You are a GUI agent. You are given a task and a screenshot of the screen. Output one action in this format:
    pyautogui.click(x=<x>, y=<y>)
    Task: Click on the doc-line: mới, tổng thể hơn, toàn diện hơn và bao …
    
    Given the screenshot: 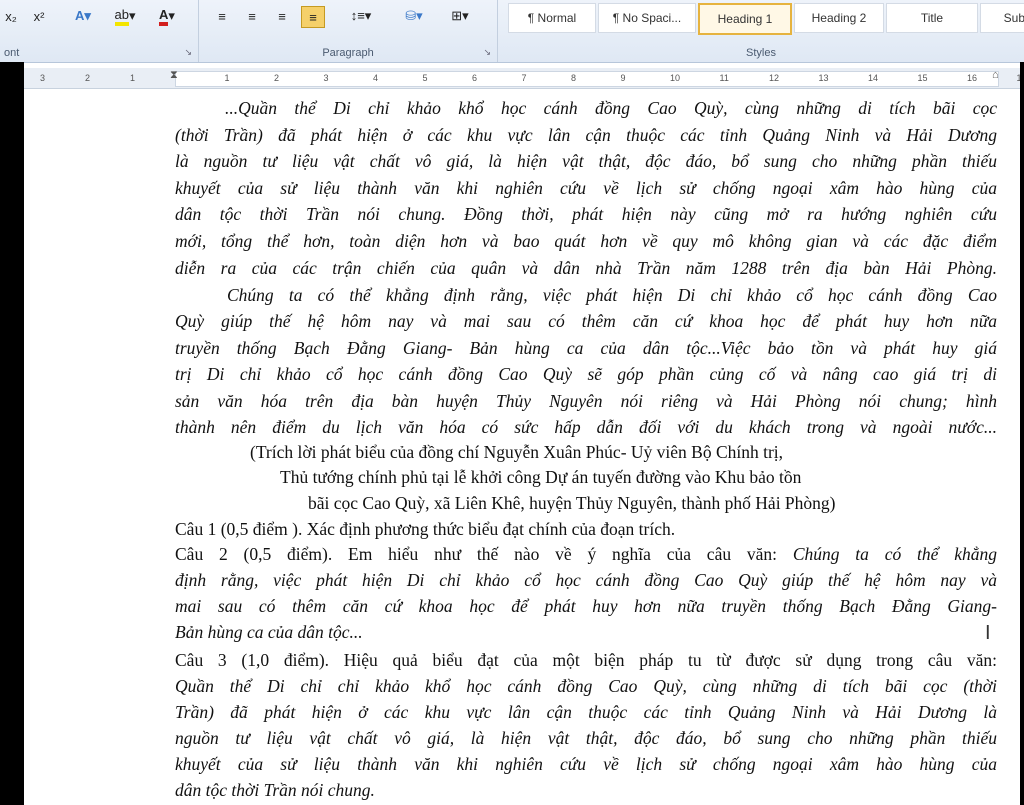 What is the action you would take?
    pyautogui.click(x=586, y=241)
    